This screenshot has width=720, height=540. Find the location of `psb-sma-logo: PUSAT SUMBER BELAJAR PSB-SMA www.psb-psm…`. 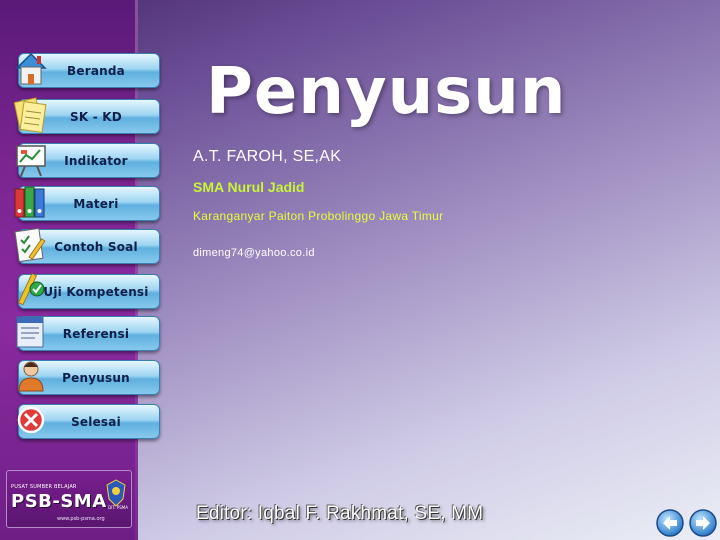

psb-sma-logo: PUSAT SUMBER BELAJAR PSB-SMA www.psb-psm… is located at coordinates (69, 499).